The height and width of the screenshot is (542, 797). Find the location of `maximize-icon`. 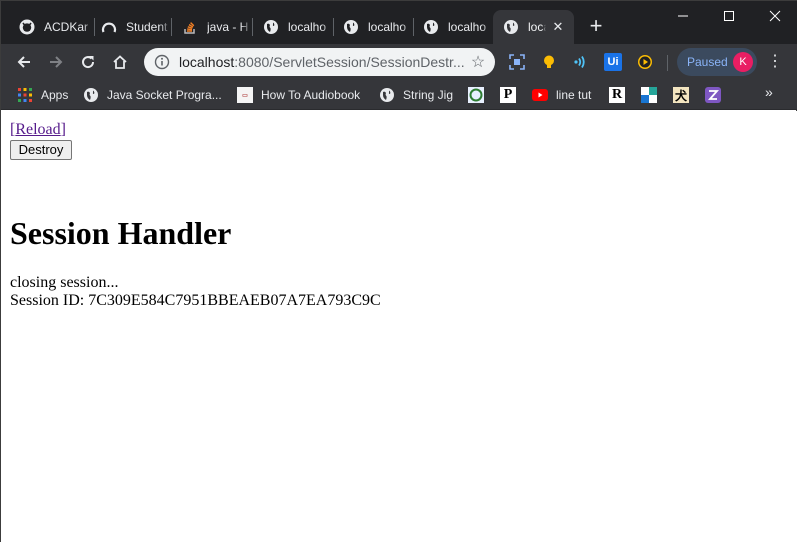

maximize-icon is located at coordinates (729, 16).